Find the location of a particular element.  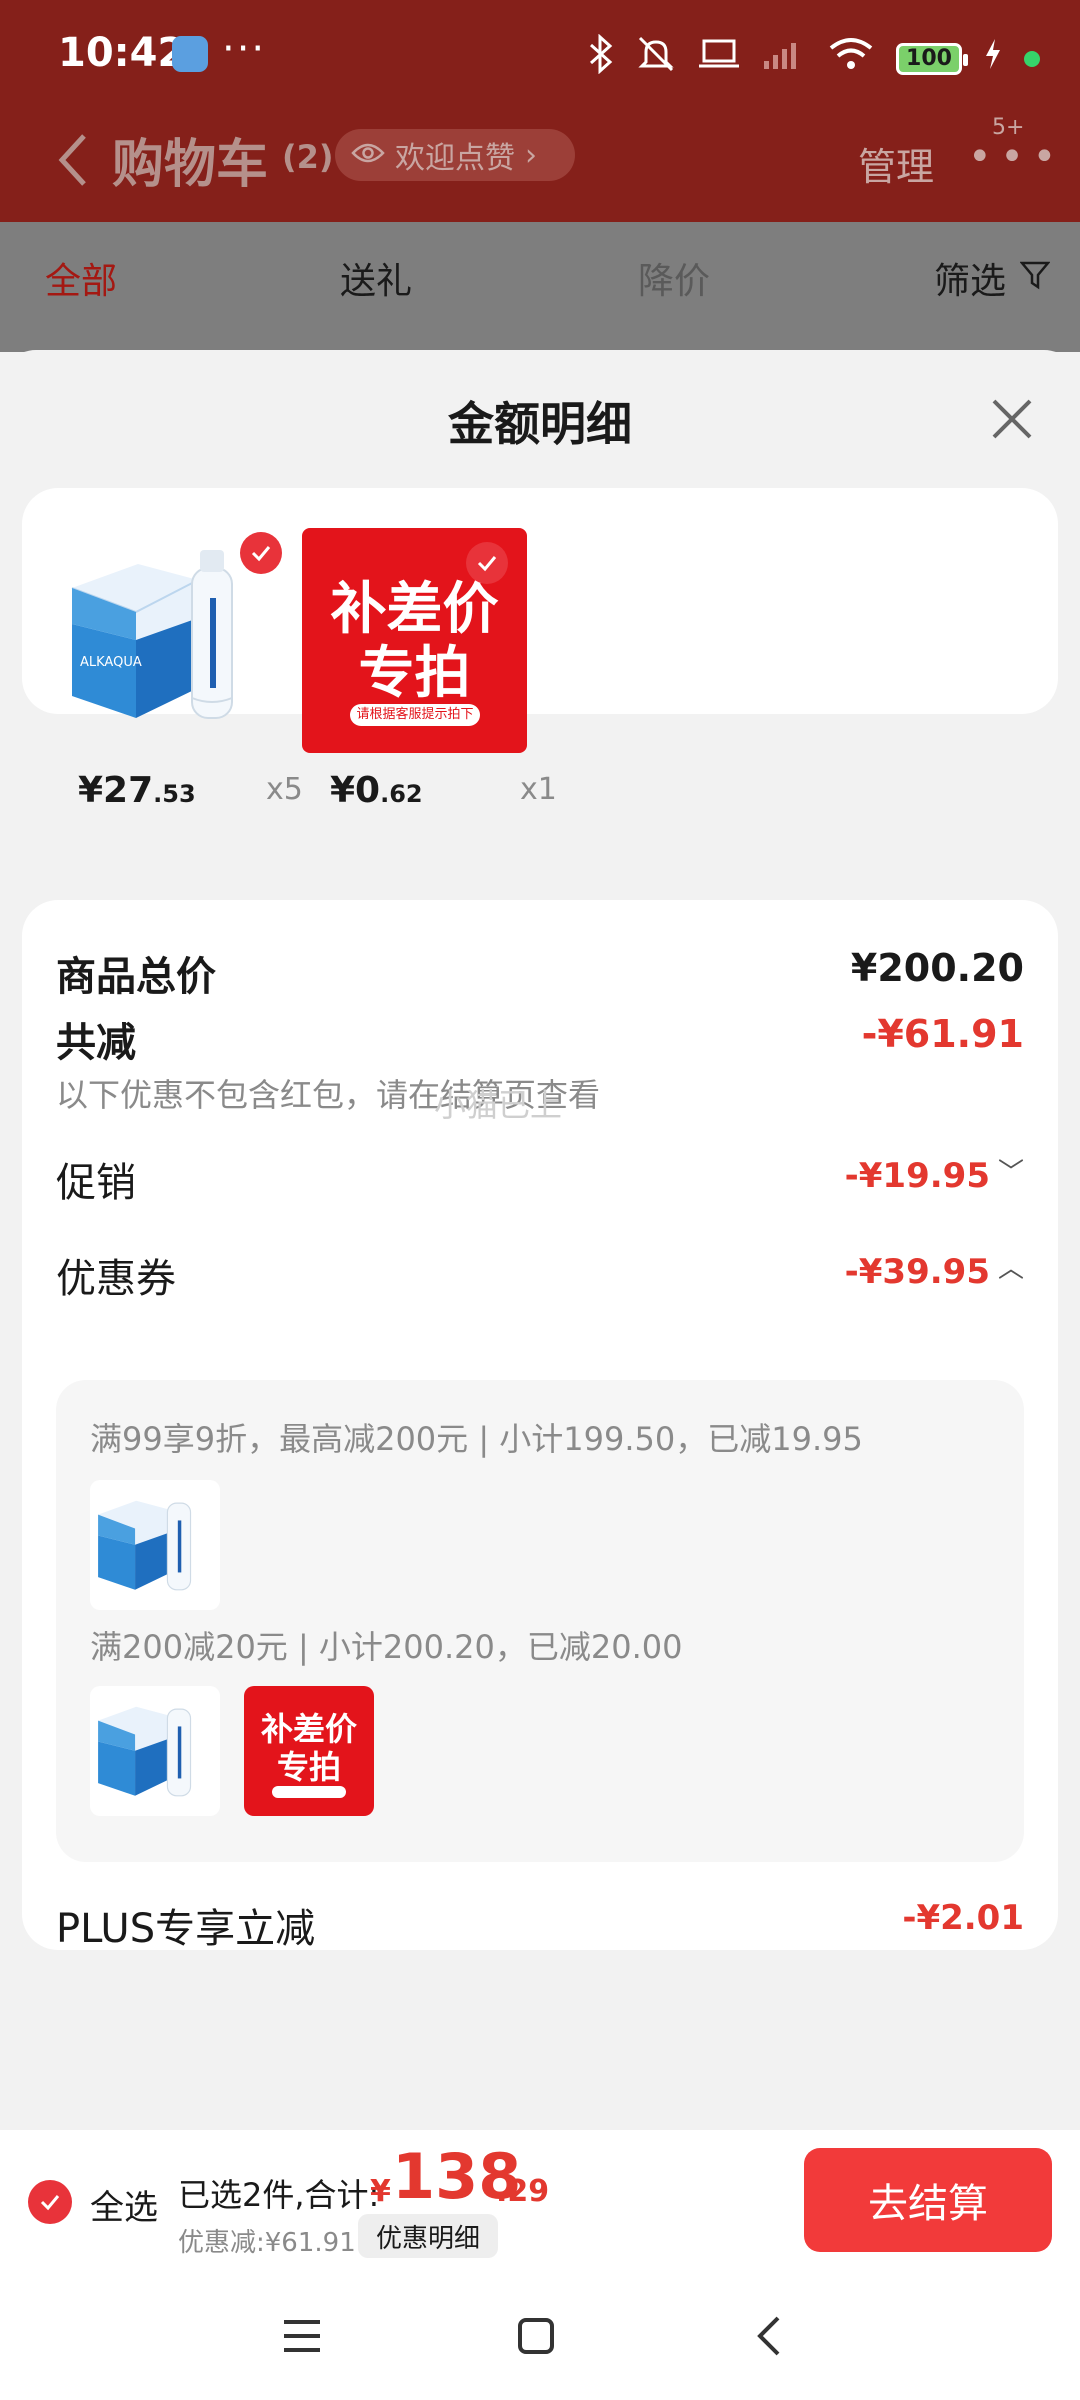

coupon-rule-1: 满99享9折，最高减200元 | 小计199.50，已减19.95 is located at coordinates (476, 1439).